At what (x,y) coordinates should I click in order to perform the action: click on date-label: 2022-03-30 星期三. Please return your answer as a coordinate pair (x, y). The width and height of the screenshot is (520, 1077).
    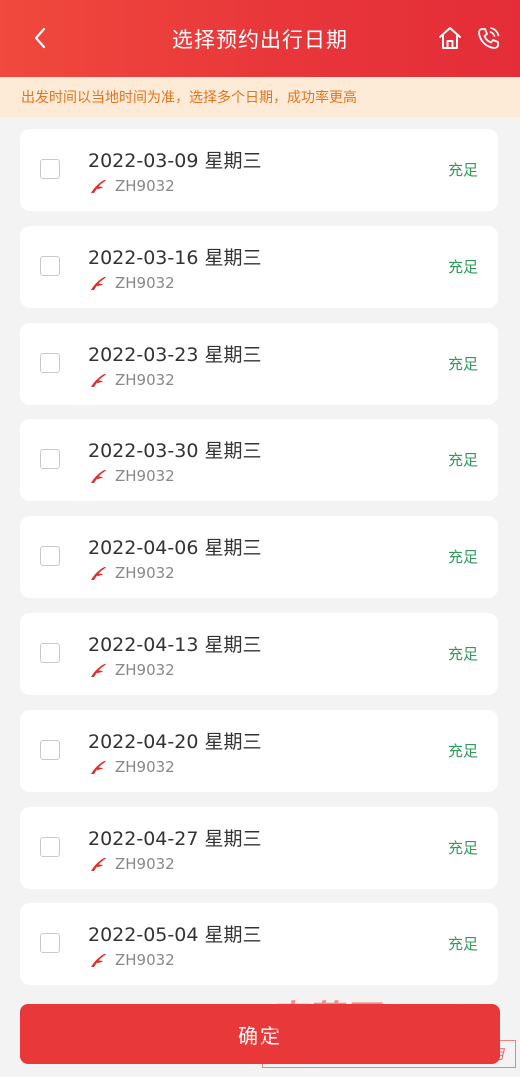
    Looking at the image, I should click on (175, 451).